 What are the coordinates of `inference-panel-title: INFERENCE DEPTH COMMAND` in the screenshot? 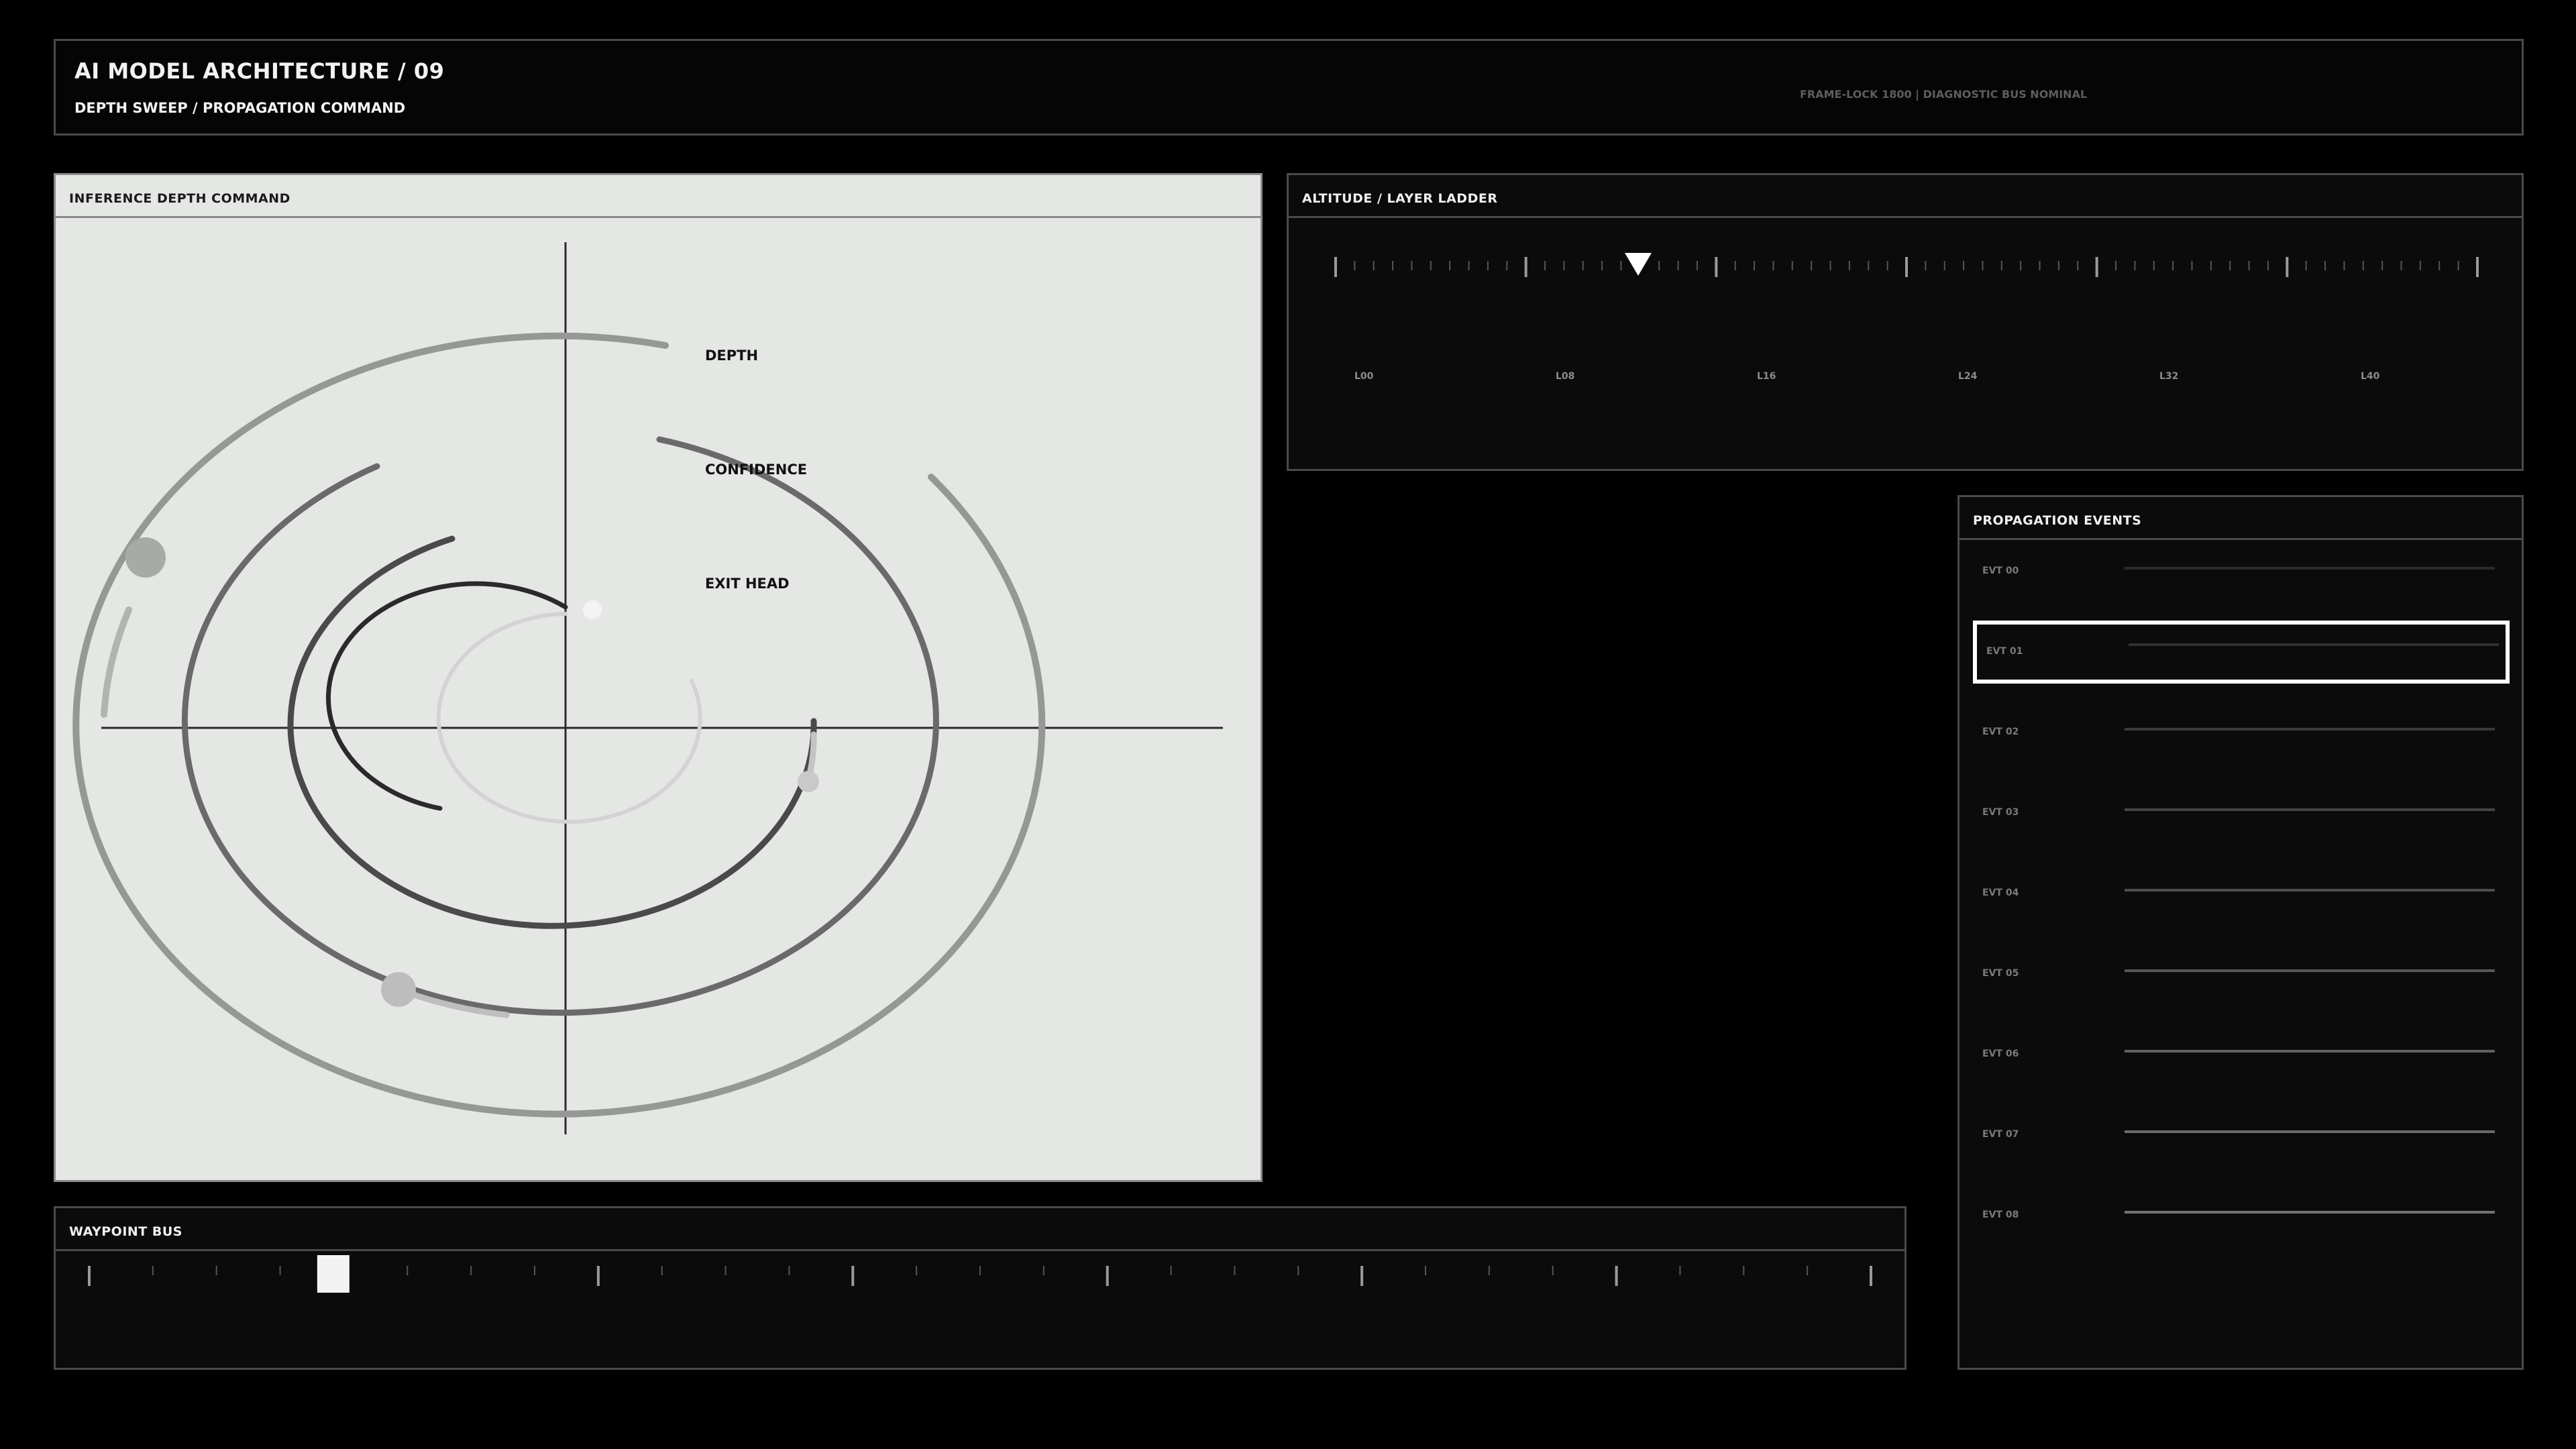 It's located at (179, 198).